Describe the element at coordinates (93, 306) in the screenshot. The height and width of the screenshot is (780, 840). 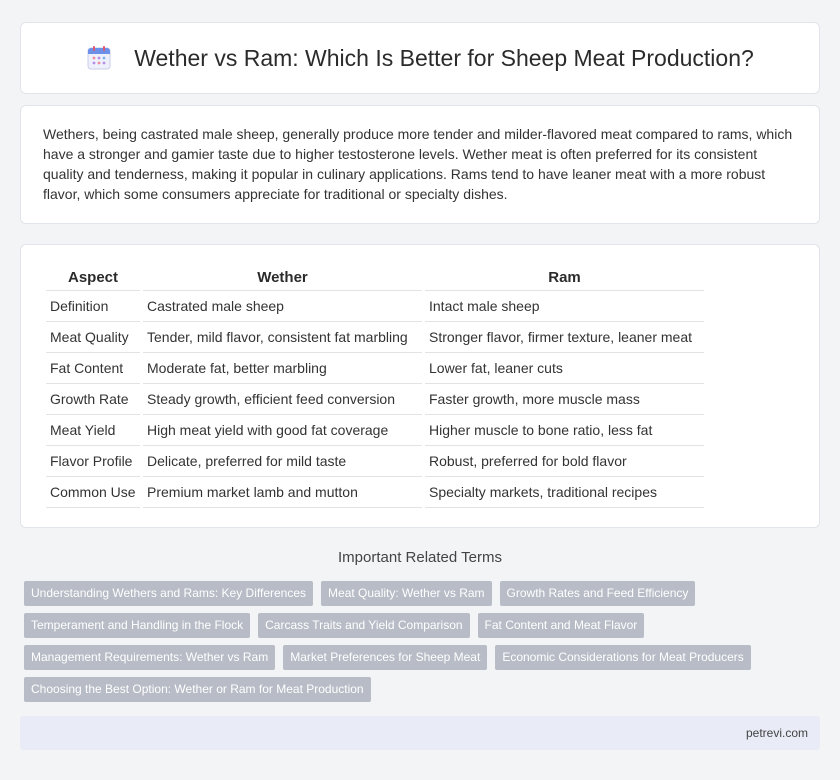
I see `cell-aspect: Definition` at that location.